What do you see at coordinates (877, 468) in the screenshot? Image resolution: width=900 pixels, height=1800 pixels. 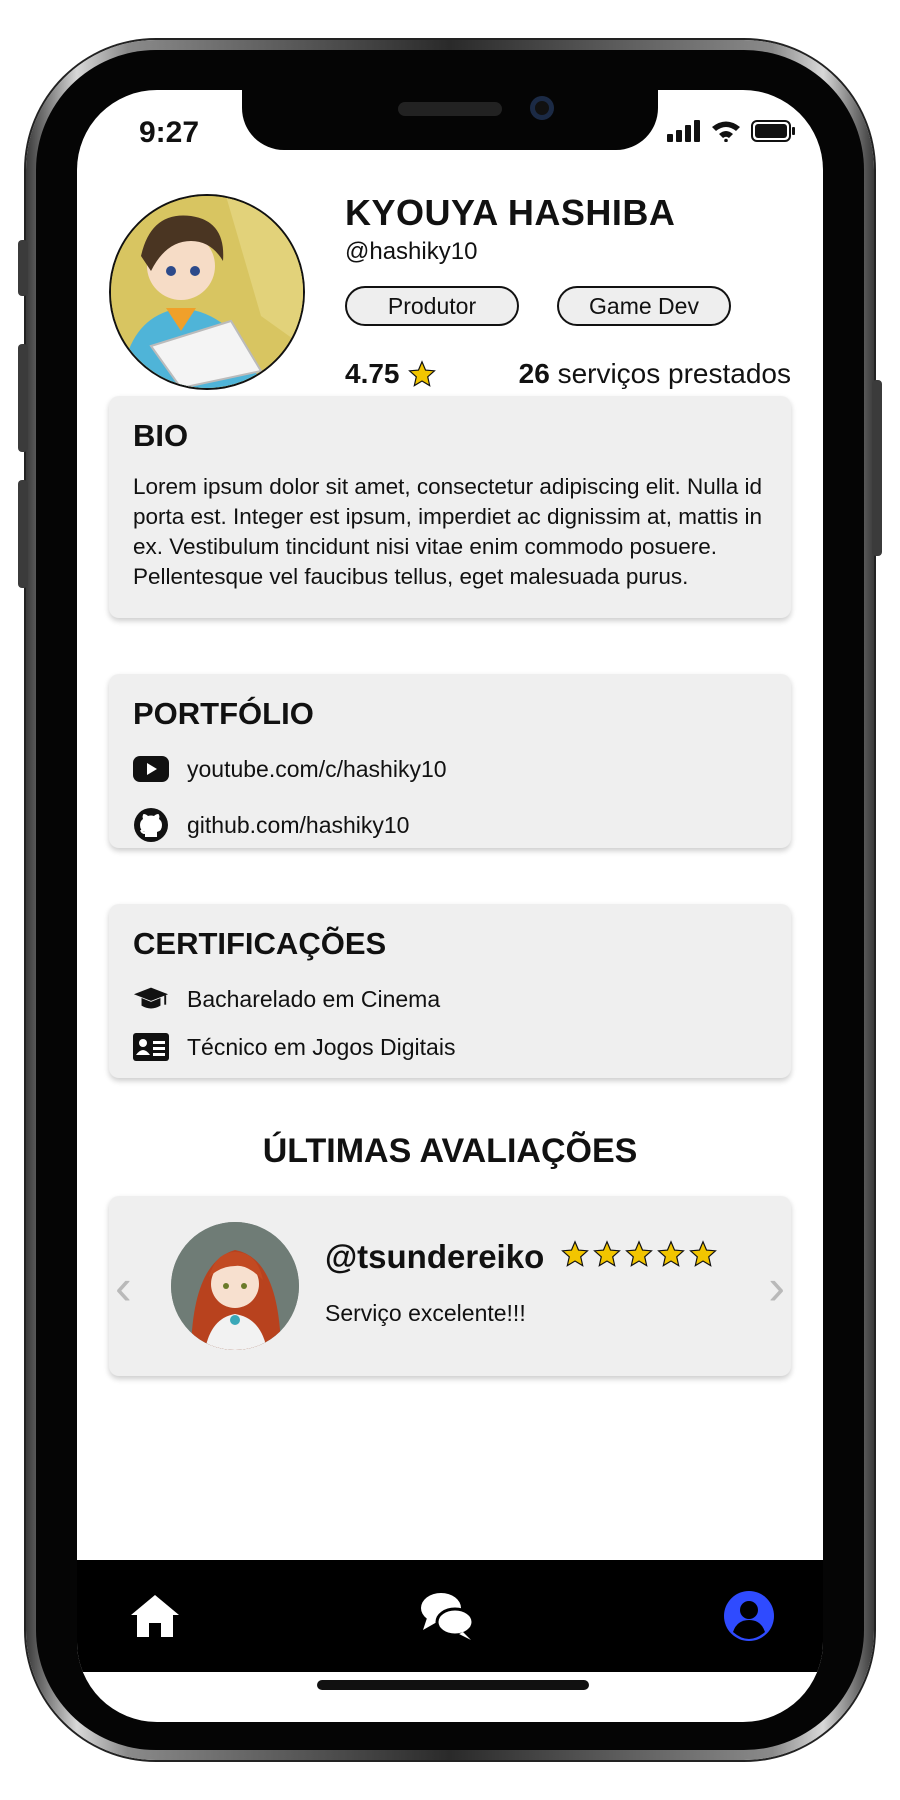 I see `power-button` at bounding box center [877, 468].